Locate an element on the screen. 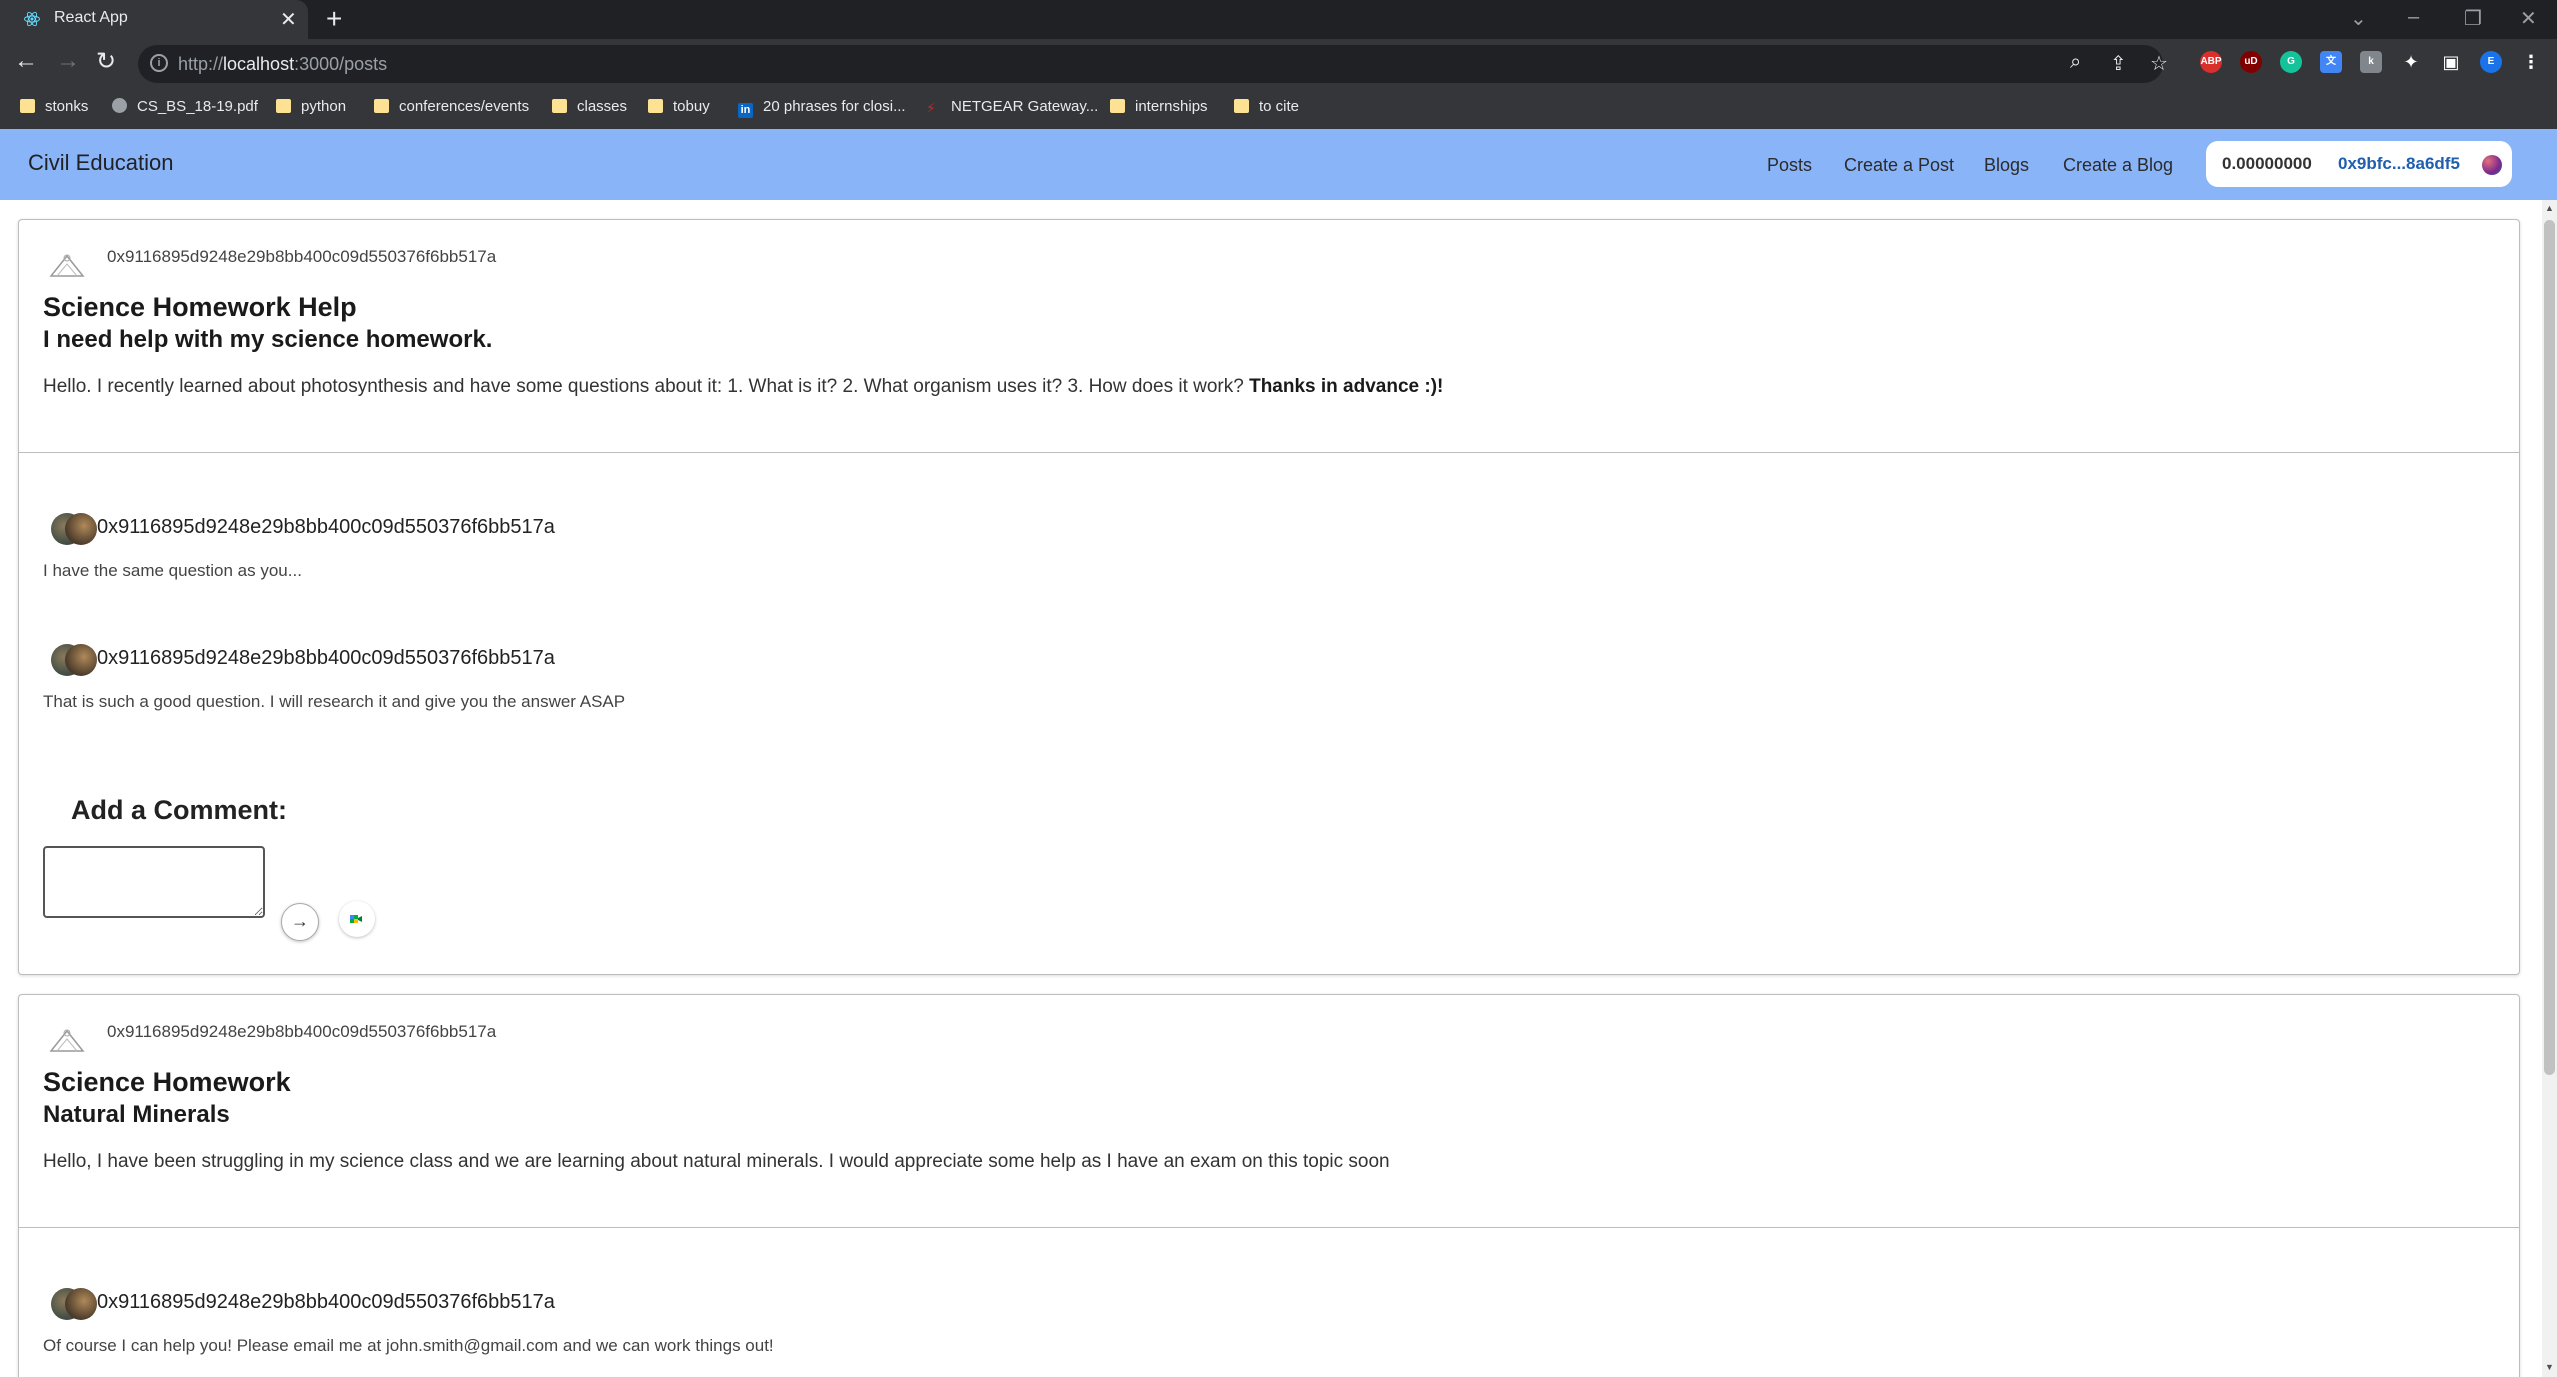  forward-icon: → is located at coordinates (68, 61).